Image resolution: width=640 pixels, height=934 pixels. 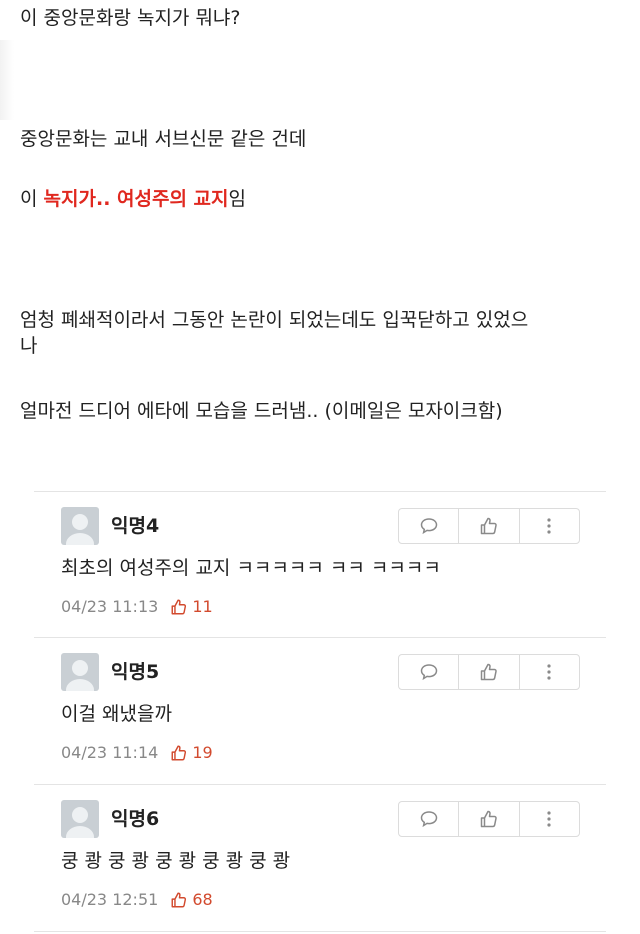 I want to click on comment-text: 최초의 여성주의 교지 ㅋㅋㅋㅋㅋ ㅋㅋ ㅋㅋㅋㅋ, so click(x=251, y=568).